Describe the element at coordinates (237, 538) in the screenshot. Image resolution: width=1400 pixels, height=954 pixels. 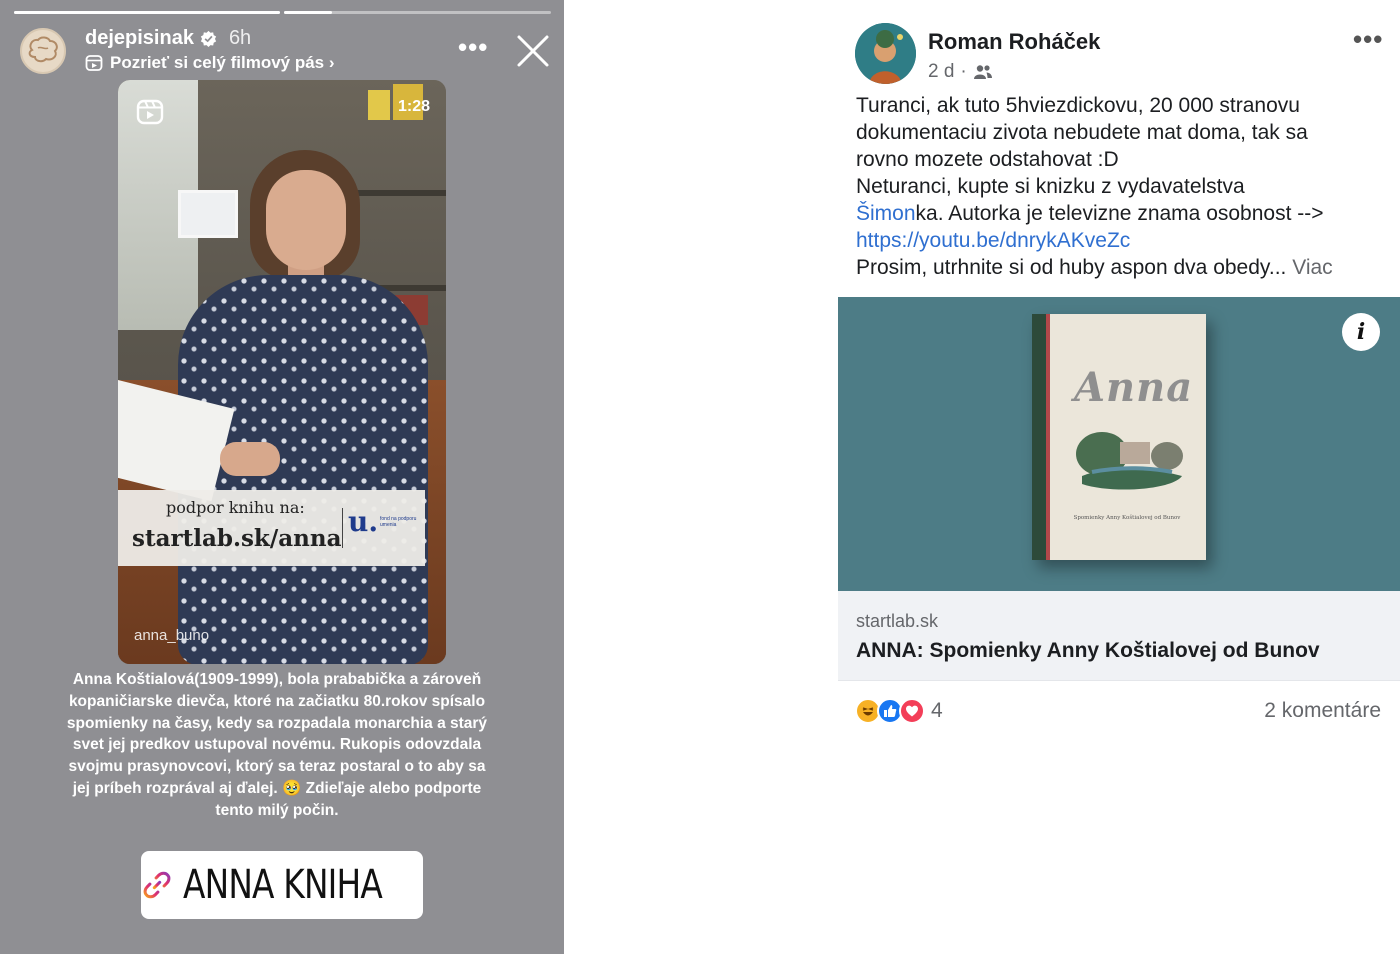
I see `banner-line-2: startlab.sk/anna` at that location.